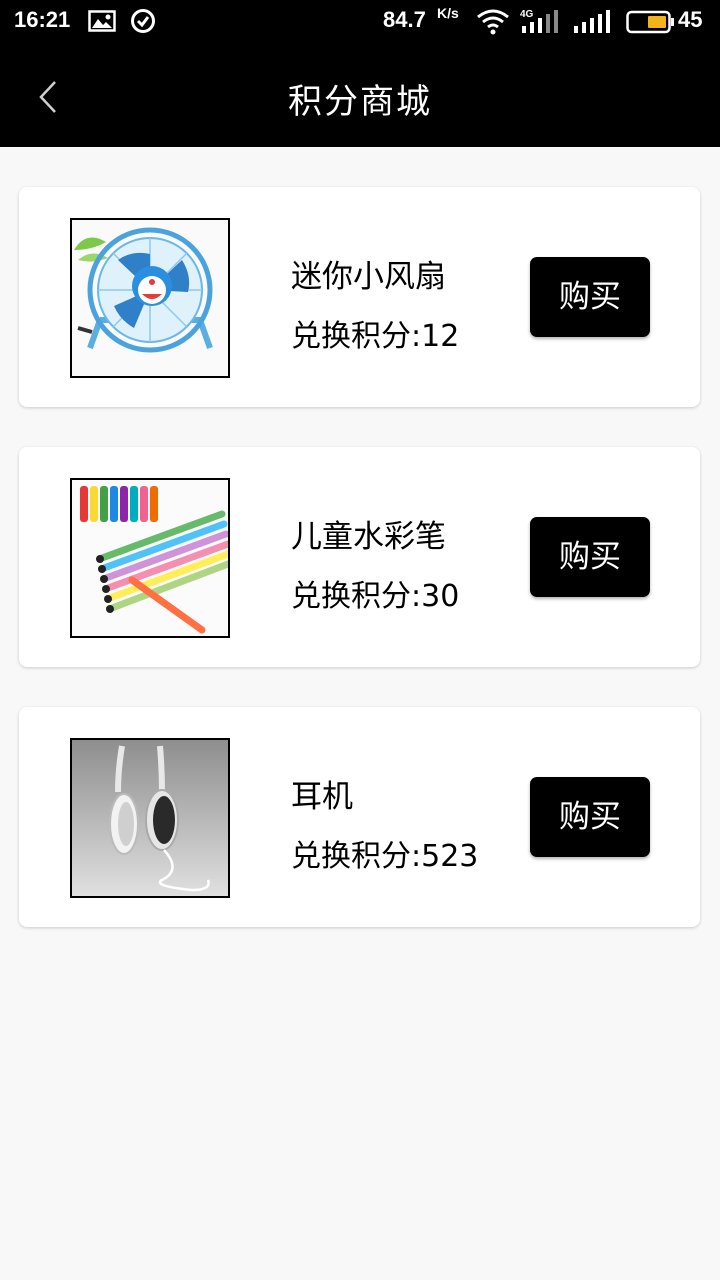 This screenshot has height=1280, width=720. I want to click on product-image-fan, so click(150, 298).